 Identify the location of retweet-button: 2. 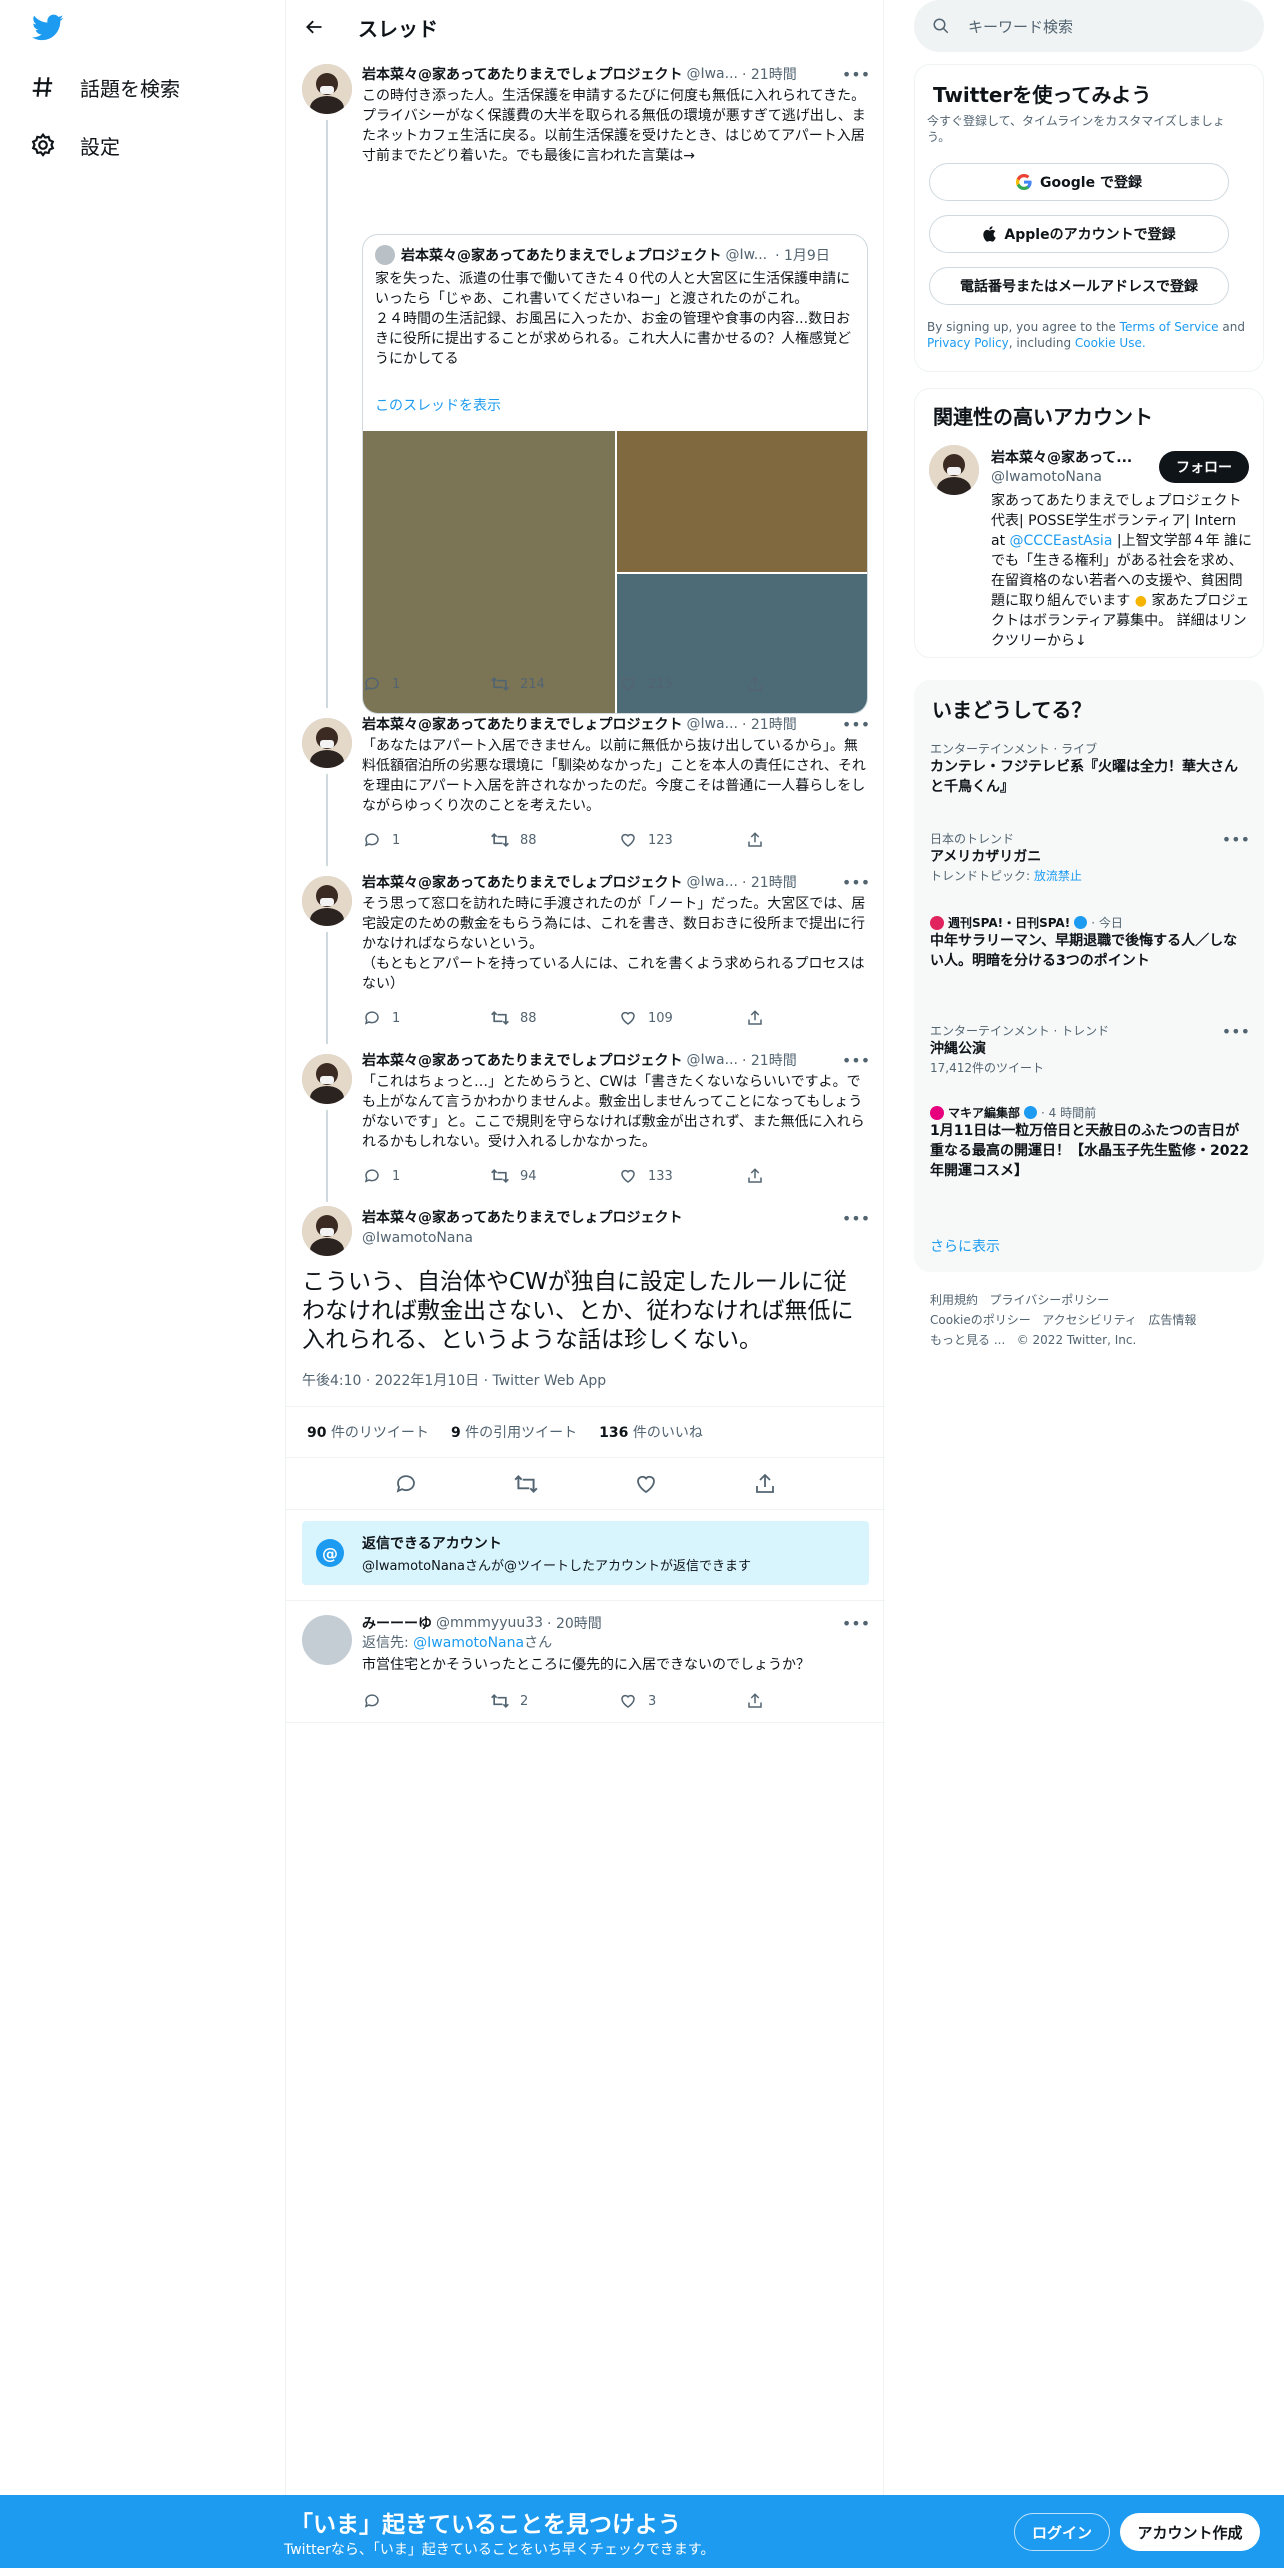
(554, 1701).